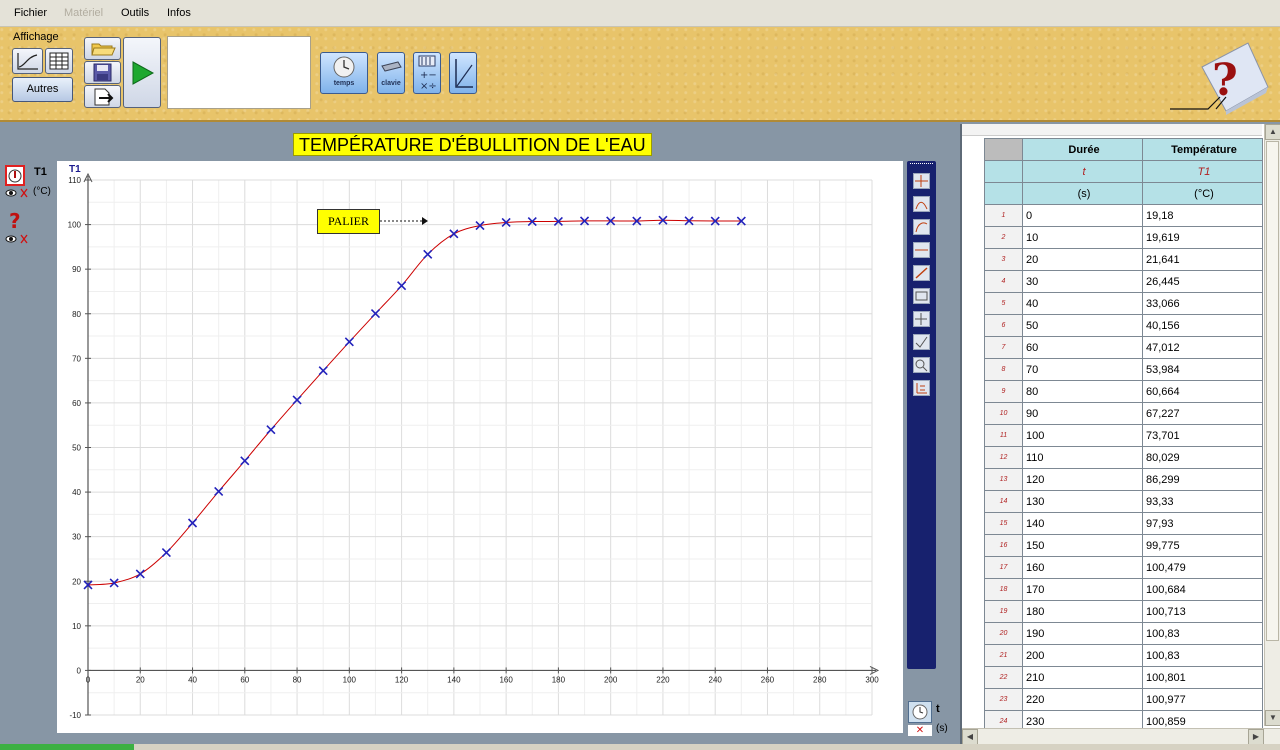 This screenshot has width=1280, height=750. I want to click on save-button, so click(102, 72).